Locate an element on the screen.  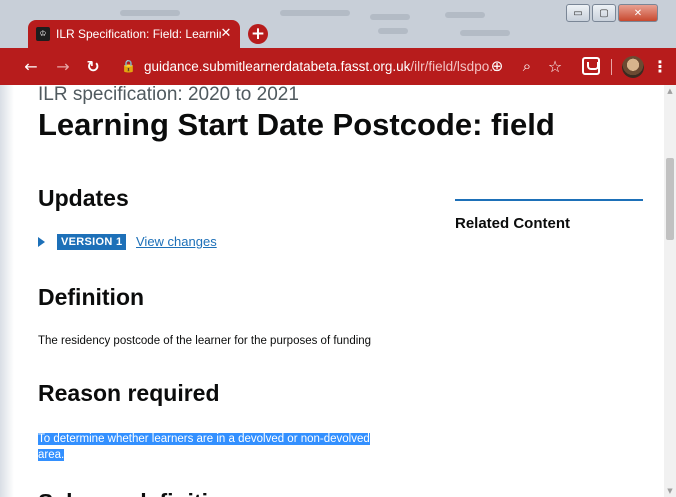
browser-tab: ♔ ILR Specification: Field: Learning ✕ is located at coordinates (134, 34).